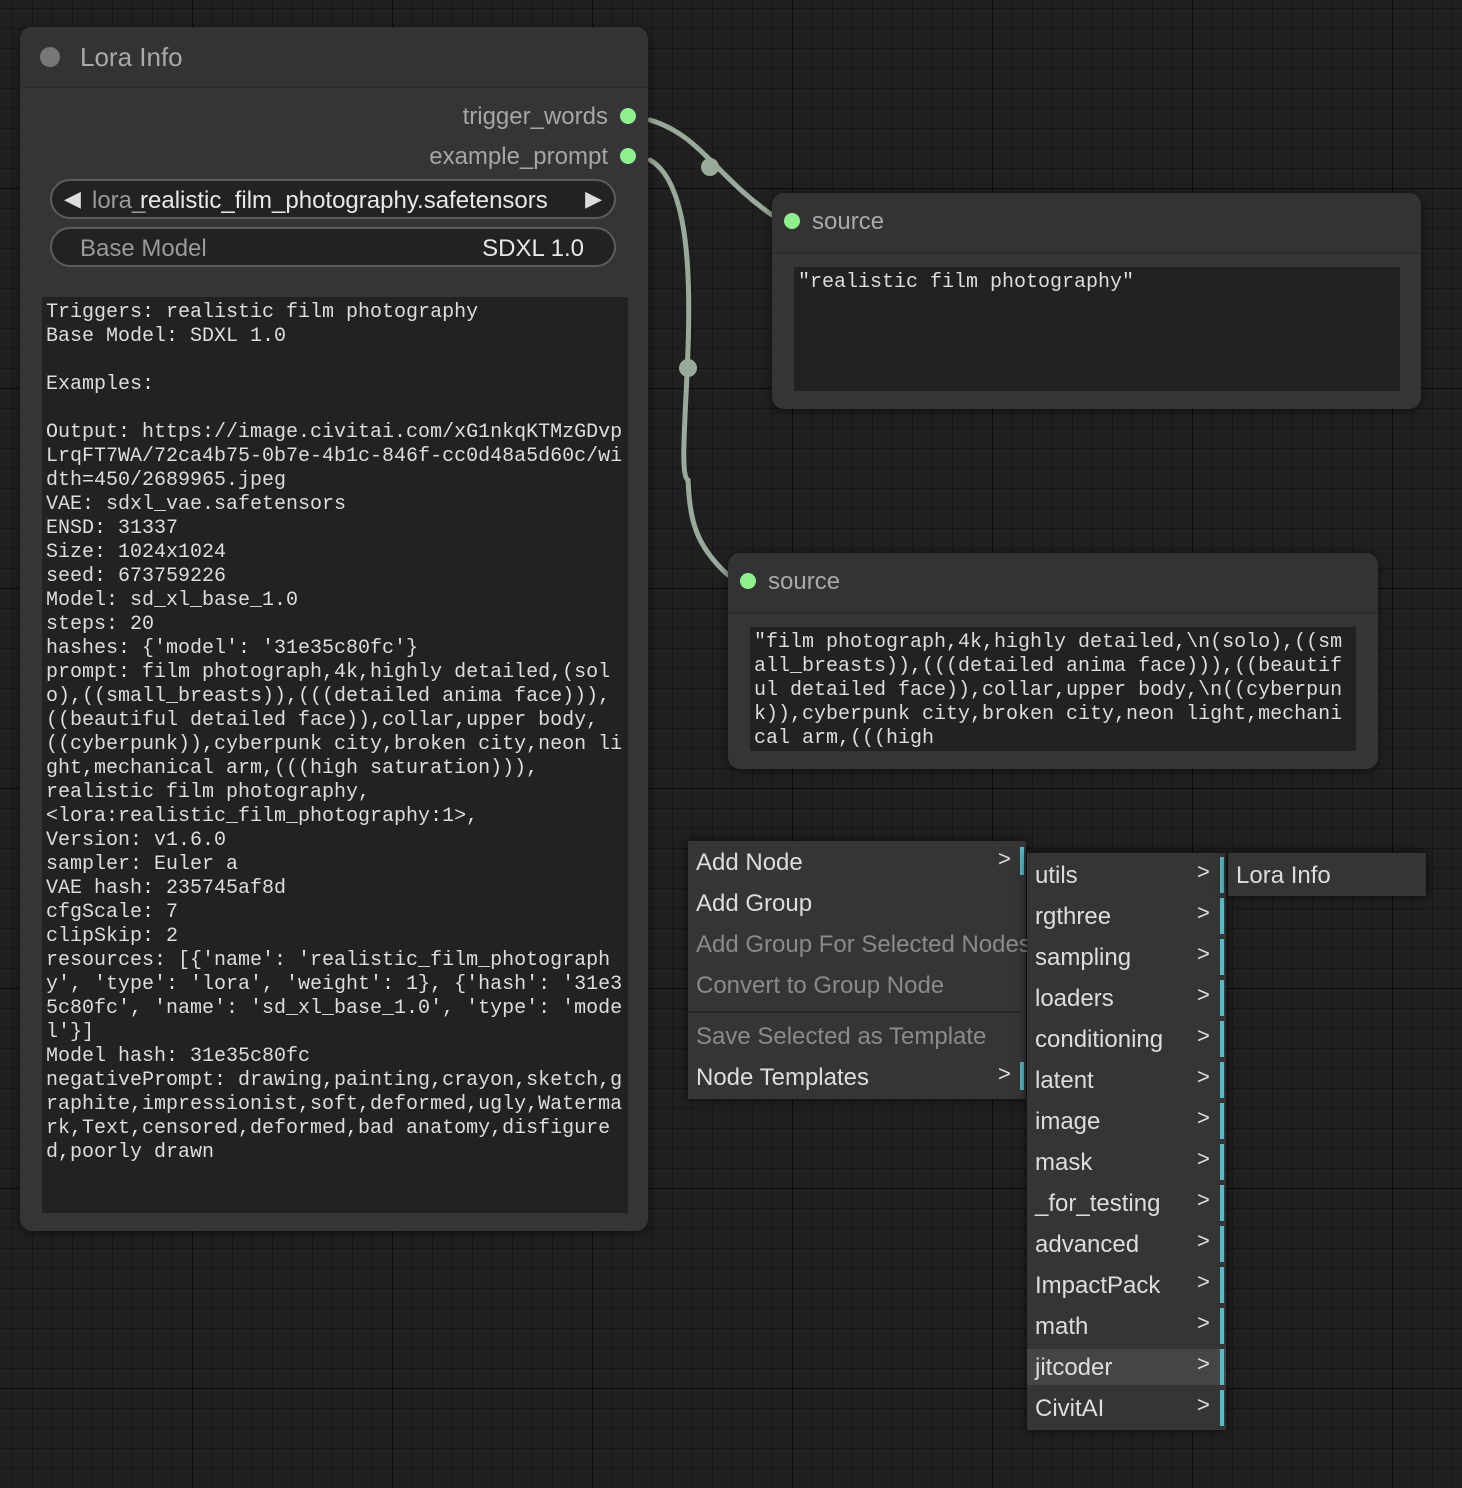  Describe the element at coordinates (1126, 998) in the screenshot. I see `submenu-item-loaders: loaders >` at that location.